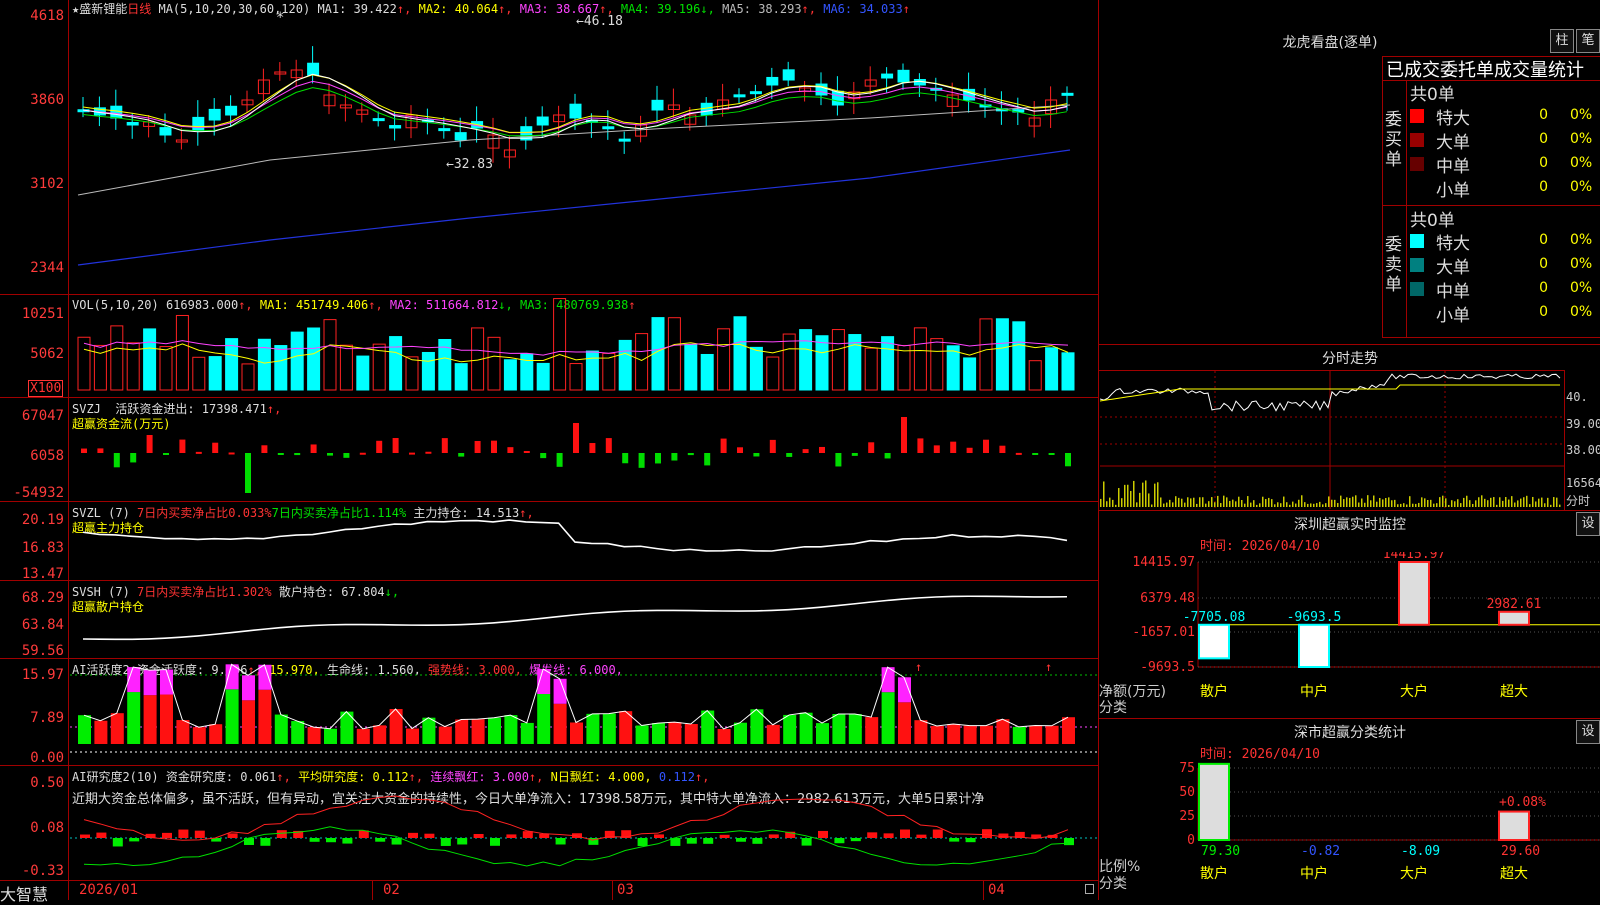 The width and height of the screenshot is (1600, 905). I want to click on tick-view-button: 笔, so click(1588, 41).